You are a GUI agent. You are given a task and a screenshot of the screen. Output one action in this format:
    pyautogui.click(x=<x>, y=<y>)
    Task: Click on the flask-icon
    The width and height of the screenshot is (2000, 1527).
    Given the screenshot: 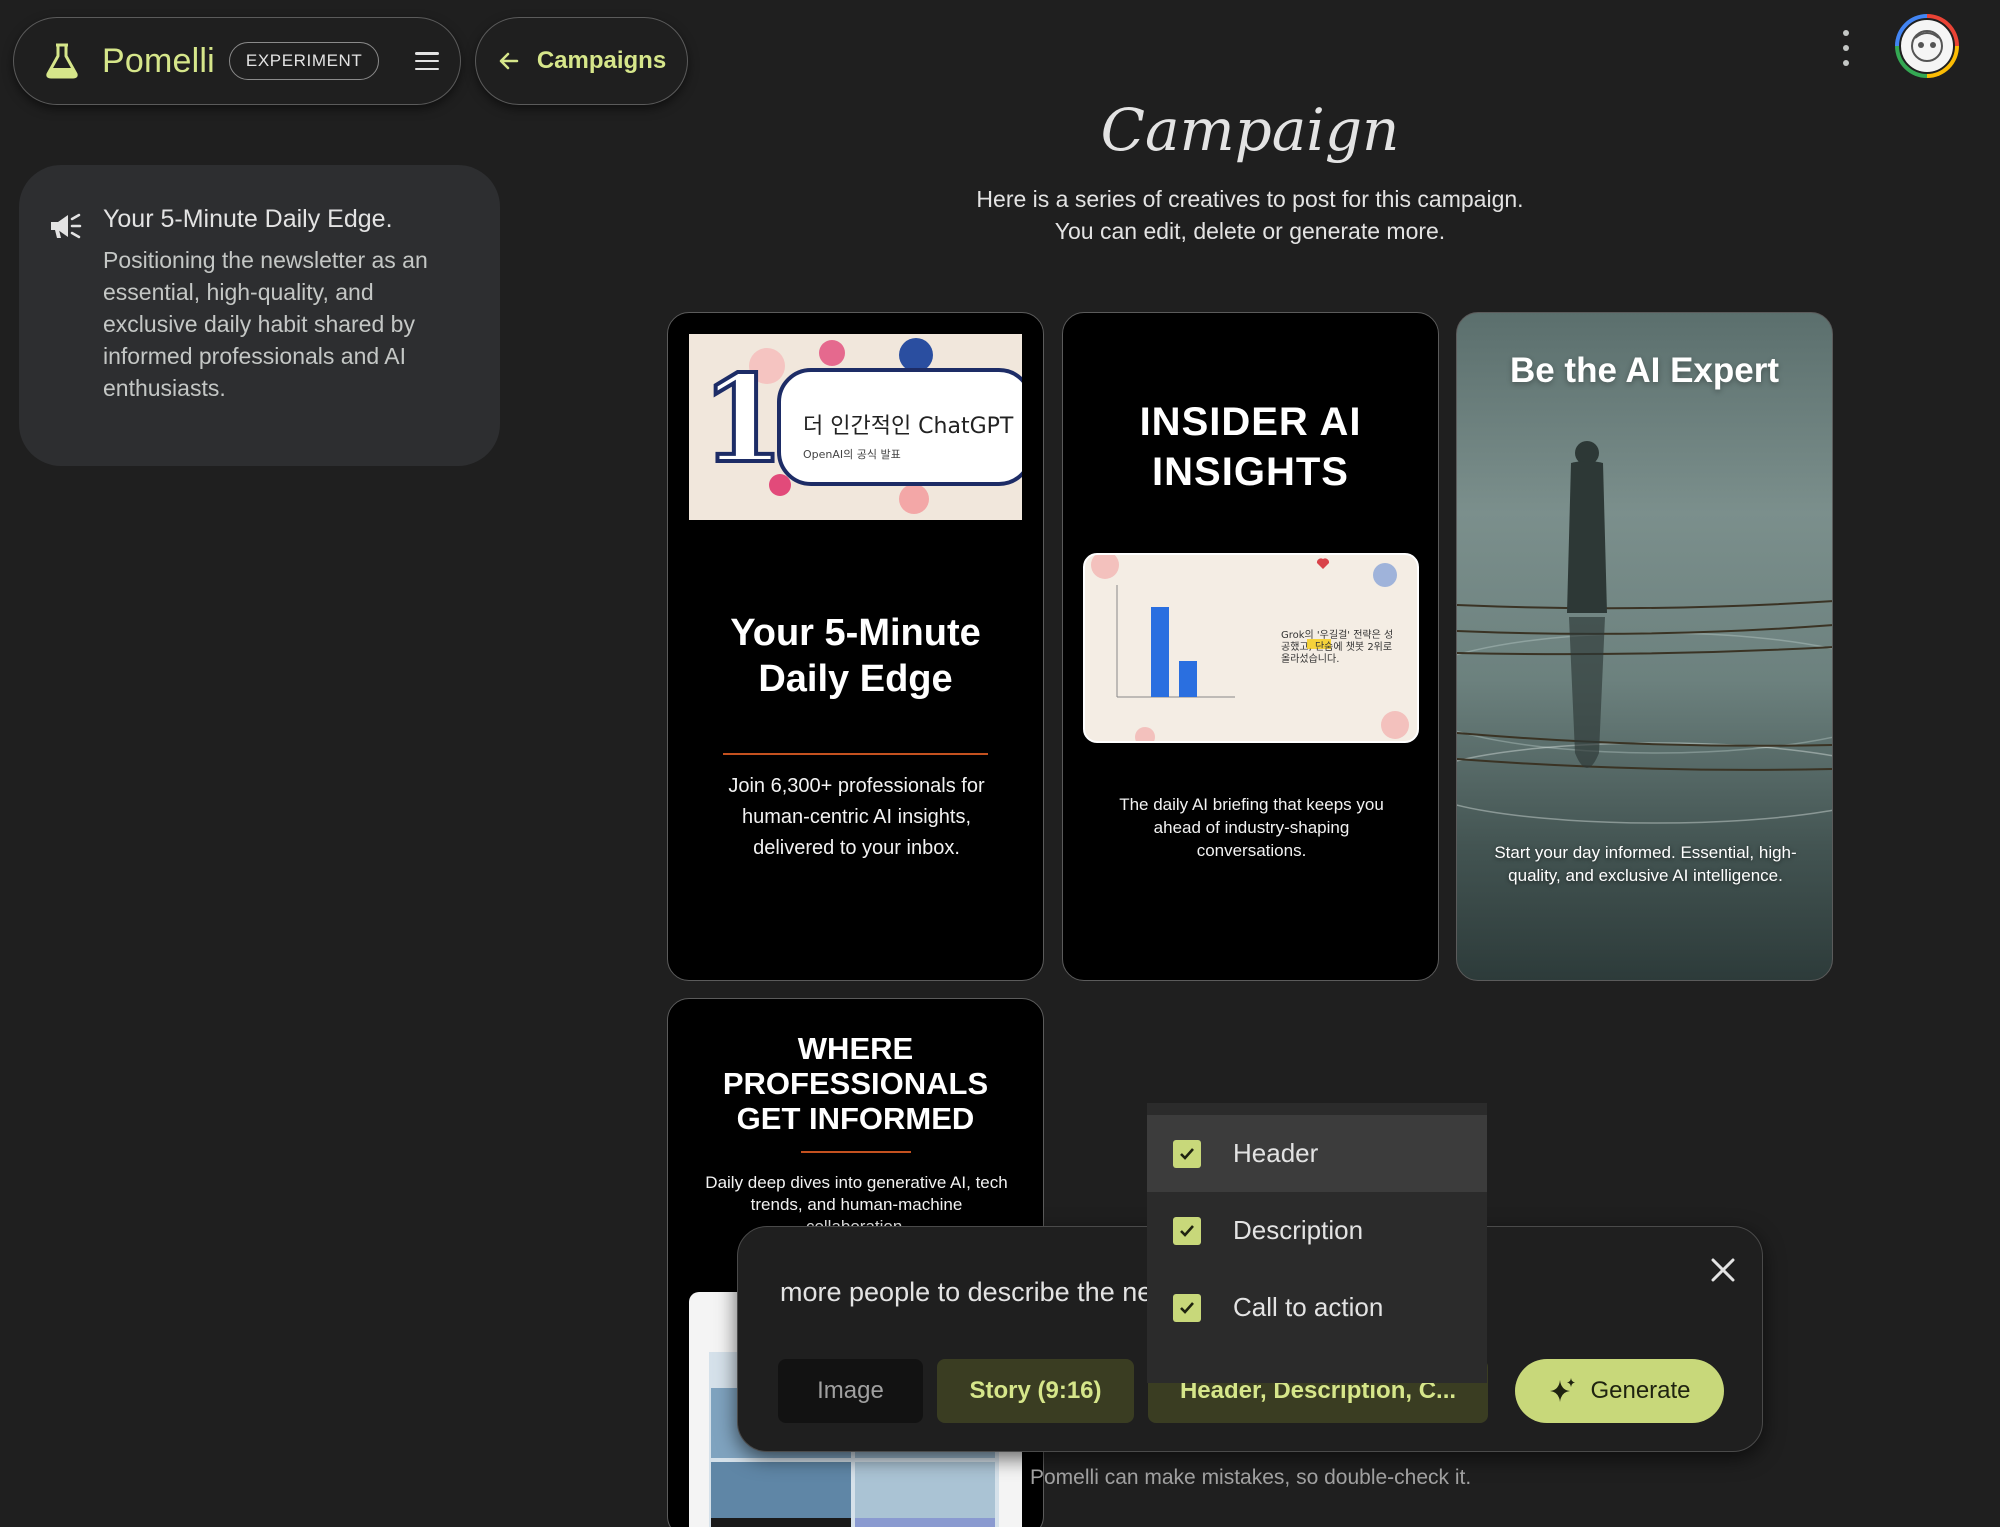 What is the action you would take?
    pyautogui.click(x=62, y=61)
    